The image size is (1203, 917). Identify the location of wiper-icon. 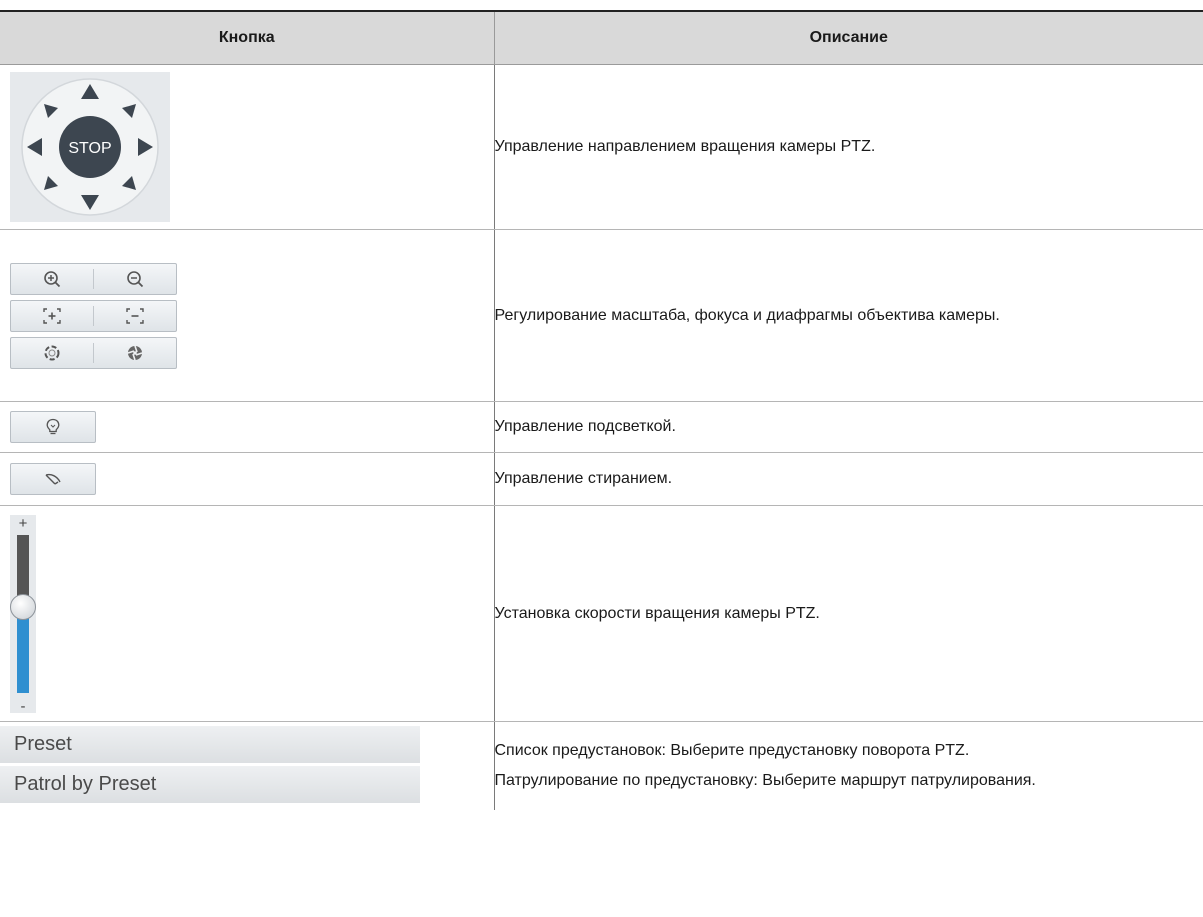
(53, 479).